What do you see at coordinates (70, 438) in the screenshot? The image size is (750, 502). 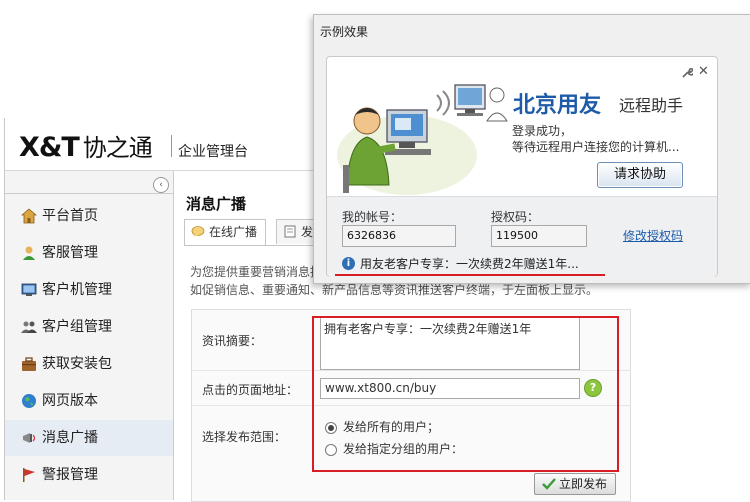 I see `sidebar-item-label: 消息广播` at bounding box center [70, 438].